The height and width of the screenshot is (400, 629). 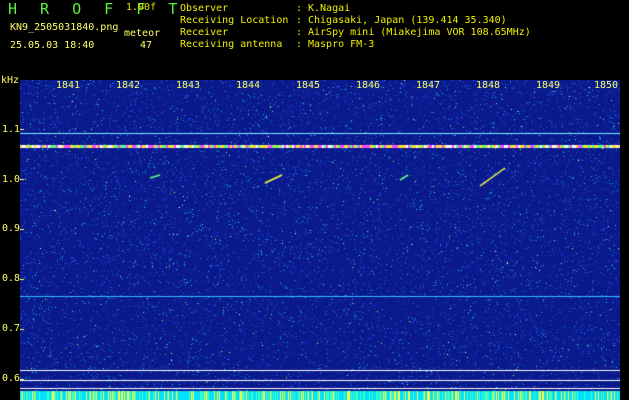 What do you see at coordinates (488, 85) in the screenshot?
I see `x-tick-label: 1848` at bounding box center [488, 85].